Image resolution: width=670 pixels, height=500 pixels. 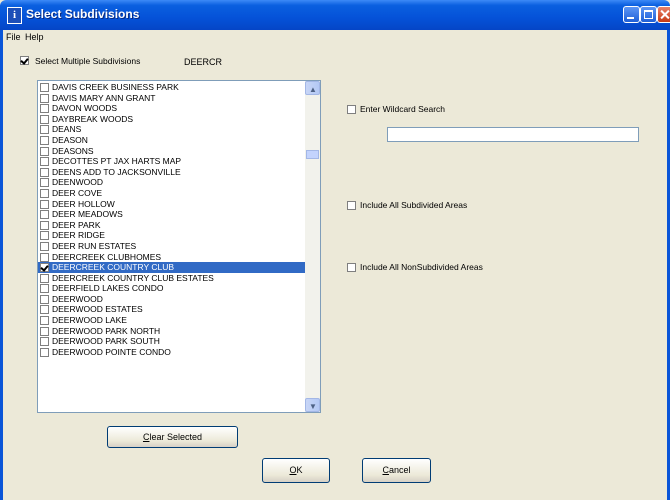 What do you see at coordinates (176, 437) in the screenshot?
I see `clear-label: lear Selected` at bounding box center [176, 437].